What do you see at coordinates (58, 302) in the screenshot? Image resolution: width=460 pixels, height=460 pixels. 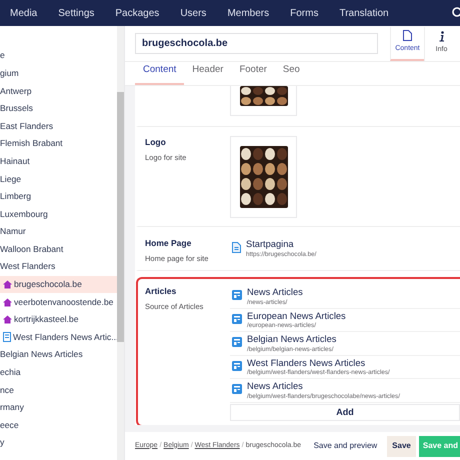 I see `tree-item: veerbotenvanoostende.be` at bounding box center [58, 302].